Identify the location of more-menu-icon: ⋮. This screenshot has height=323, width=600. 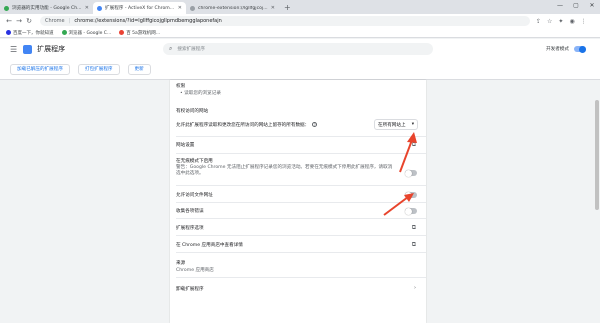
(584, 21).